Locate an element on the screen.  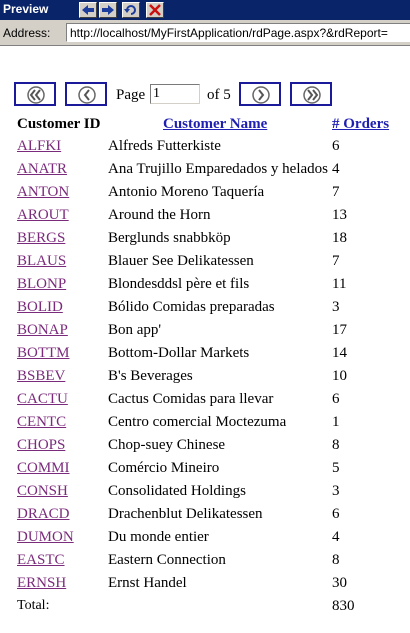
customer-name: Bólido Comidas preparadas is located at coordinates (191, 307).